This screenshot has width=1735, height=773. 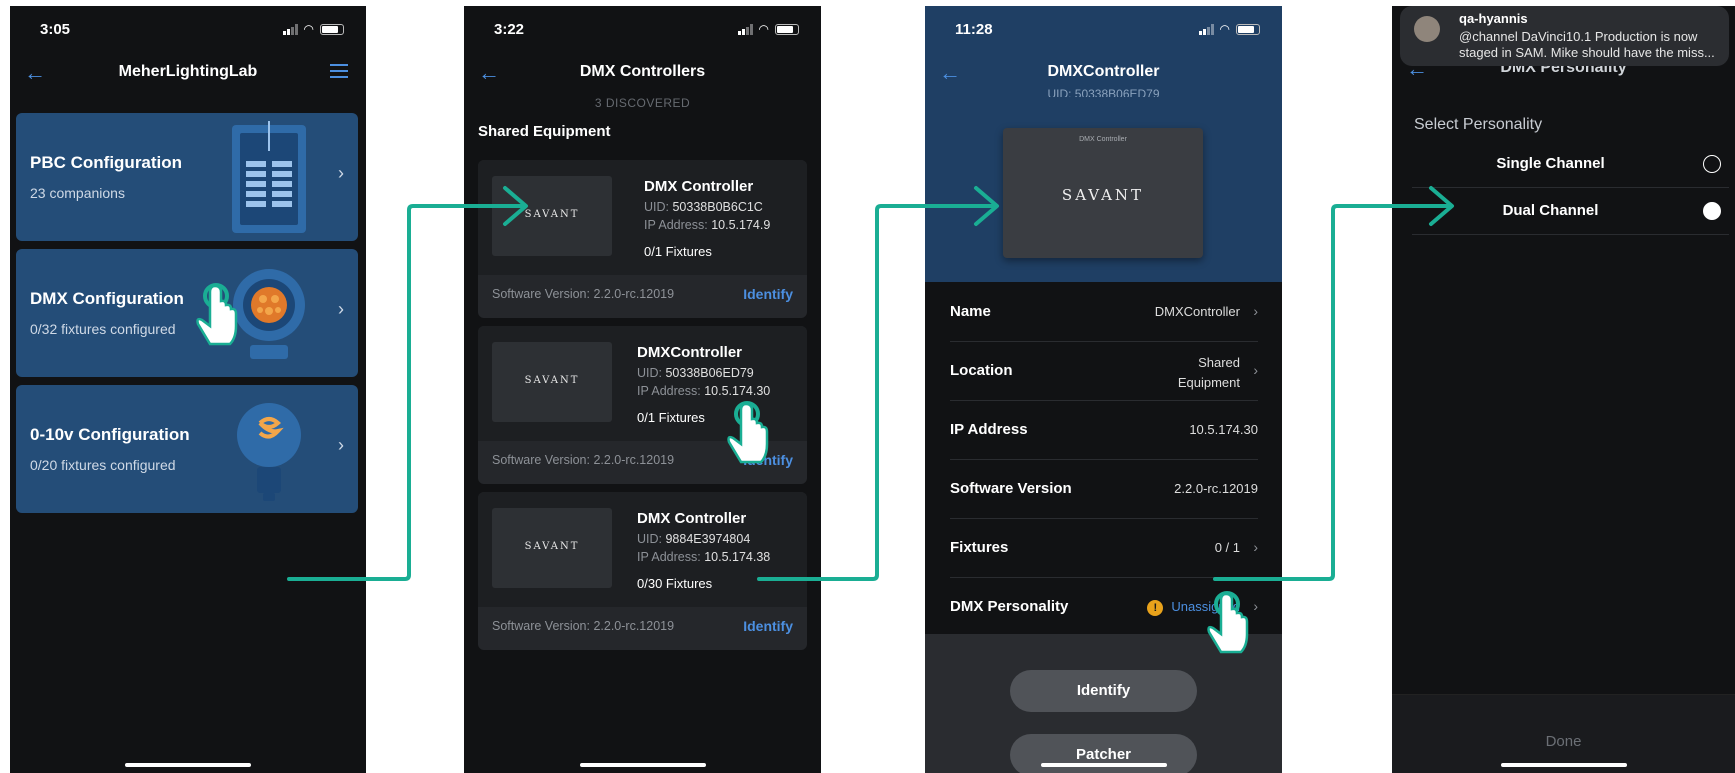 What do you see at coordinates (308, 29) in the screenshot?
I see `wifi-icon: ◠` at bounding box center [308, 29].